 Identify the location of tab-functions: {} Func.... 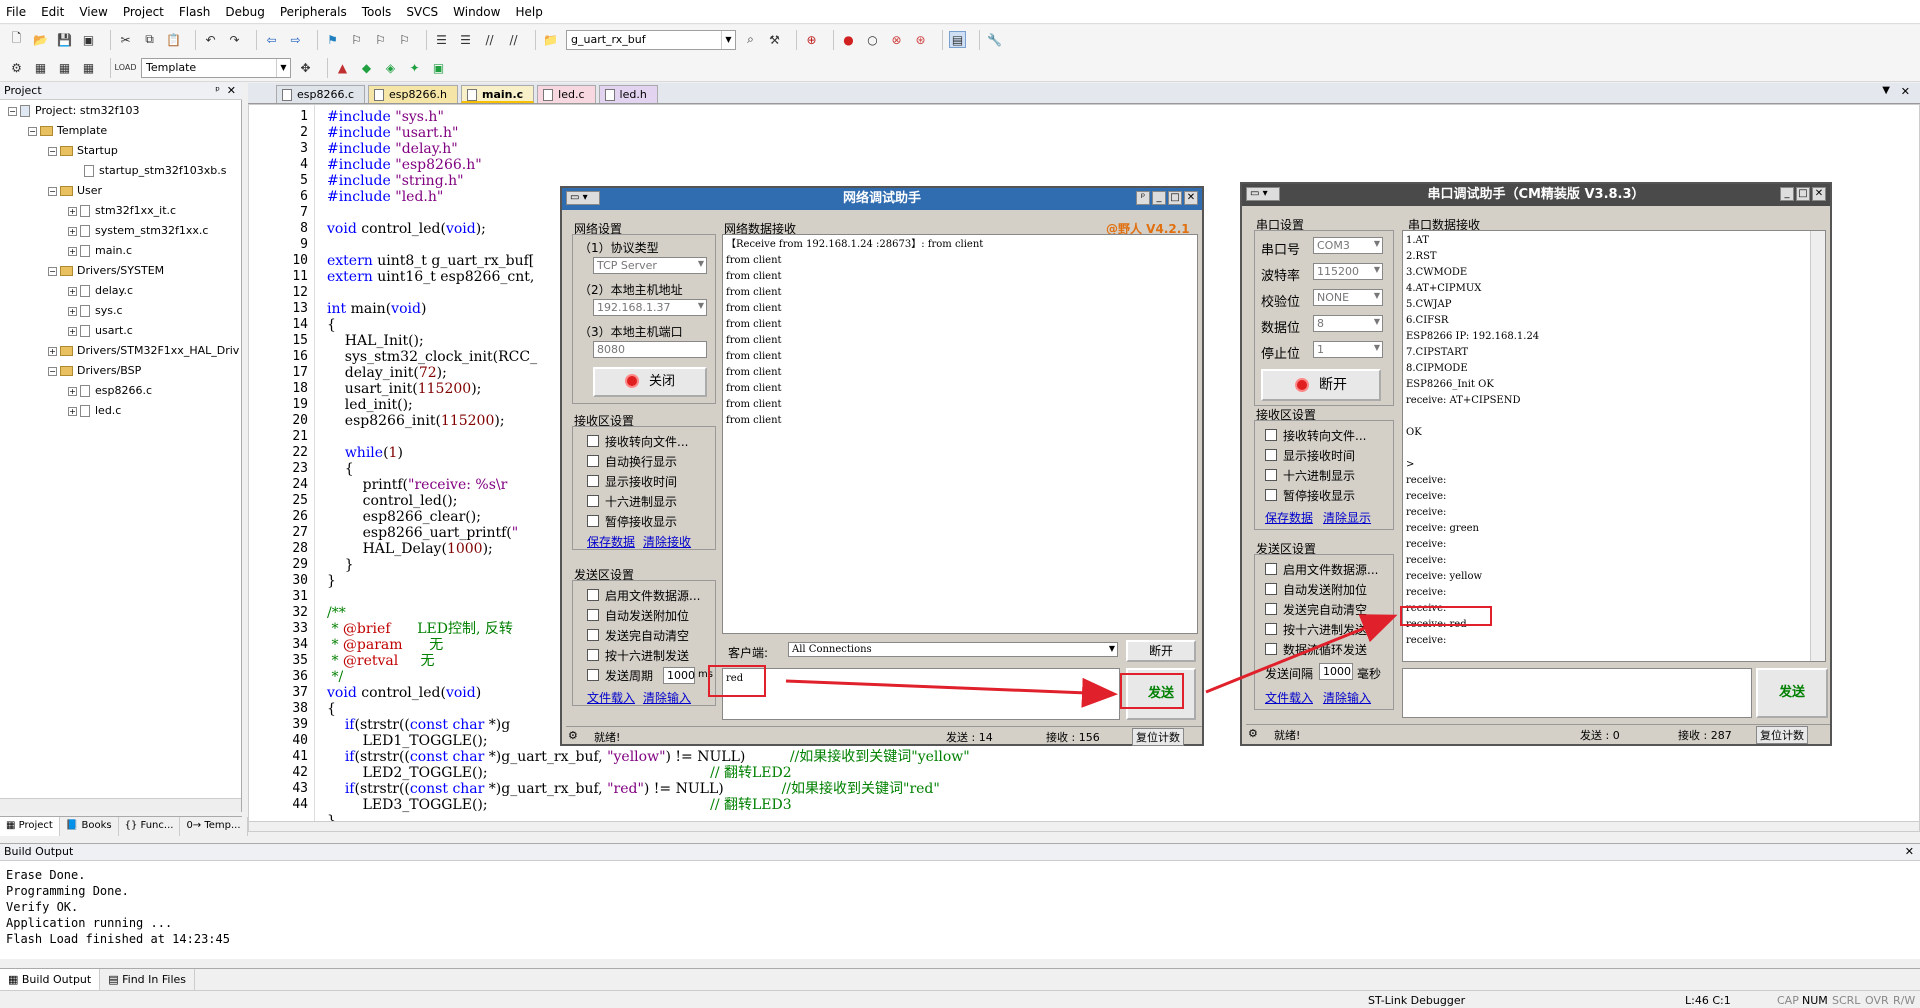
(150, 826).